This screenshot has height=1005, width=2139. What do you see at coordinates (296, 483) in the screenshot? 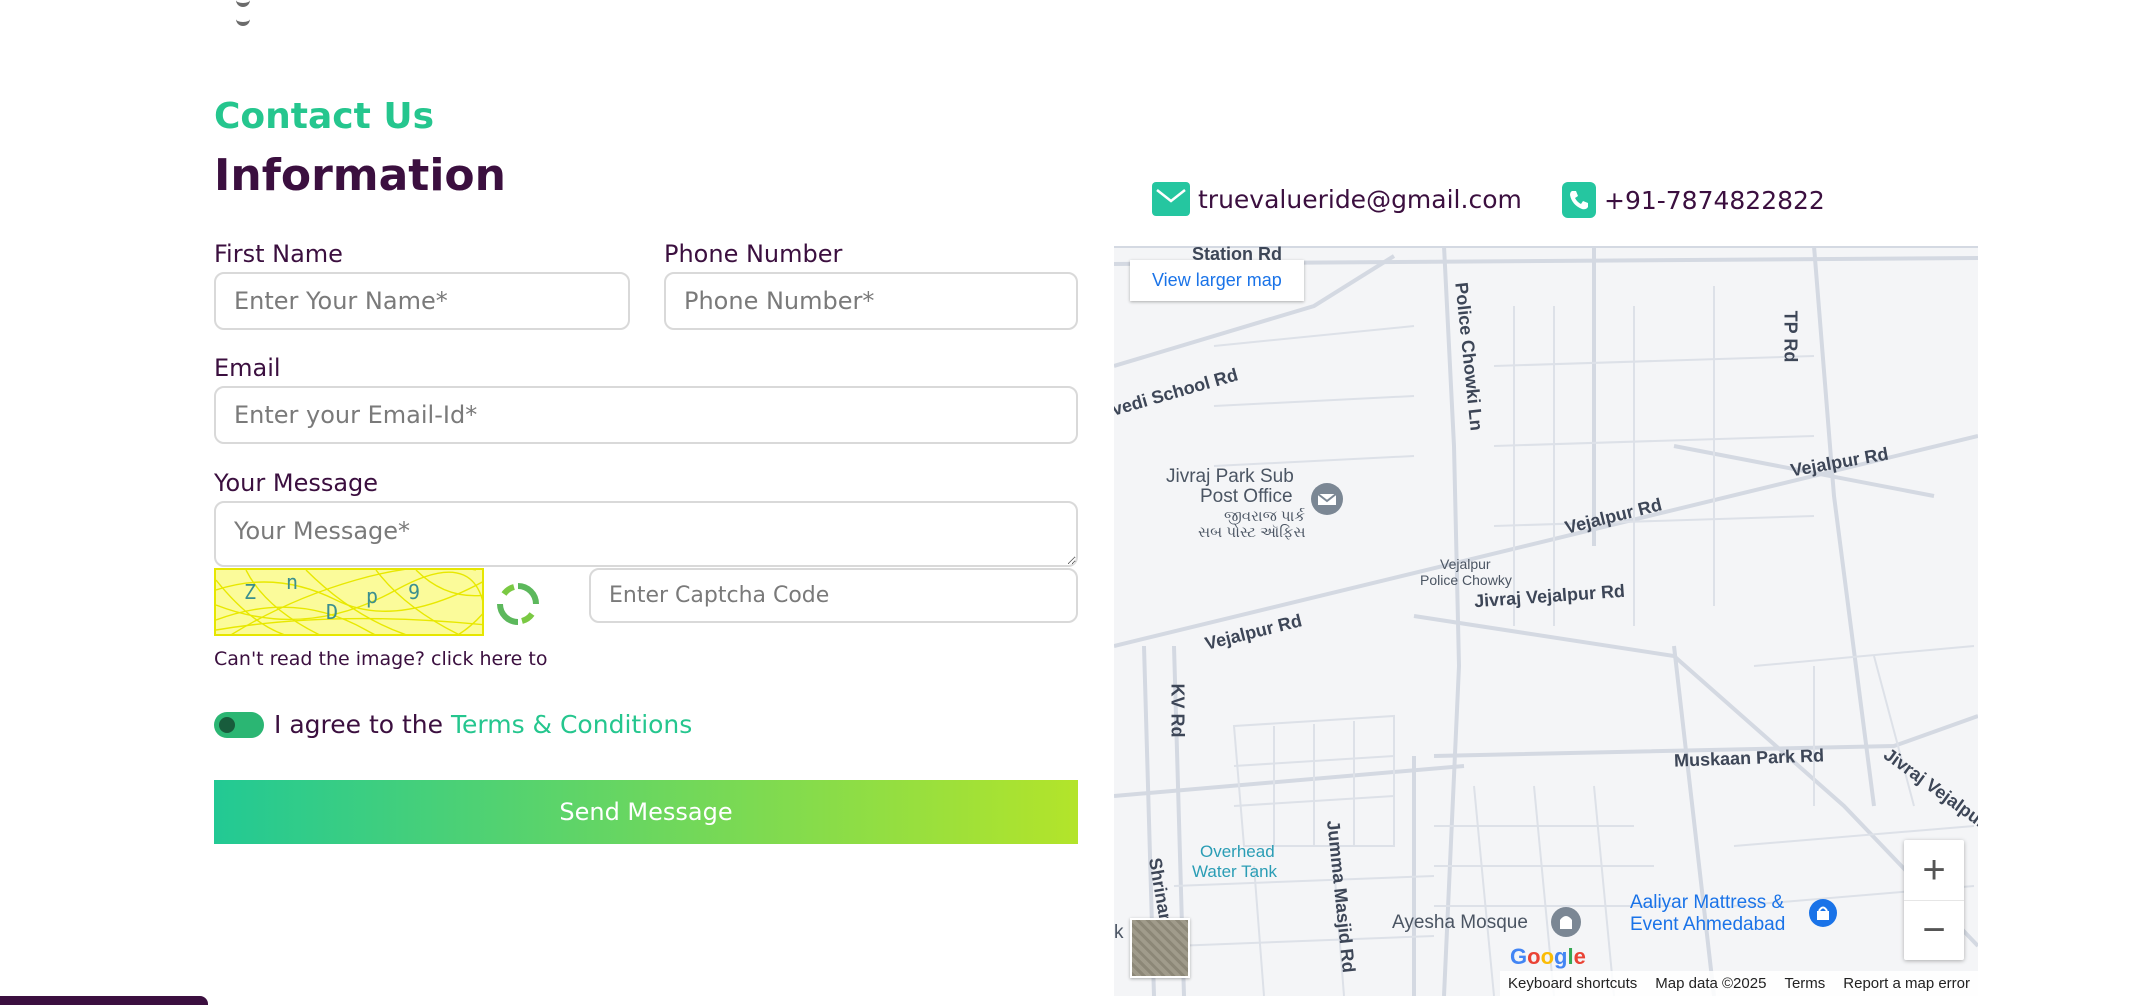
I see `message-label: Your Message` at bounding box center [296, 483].